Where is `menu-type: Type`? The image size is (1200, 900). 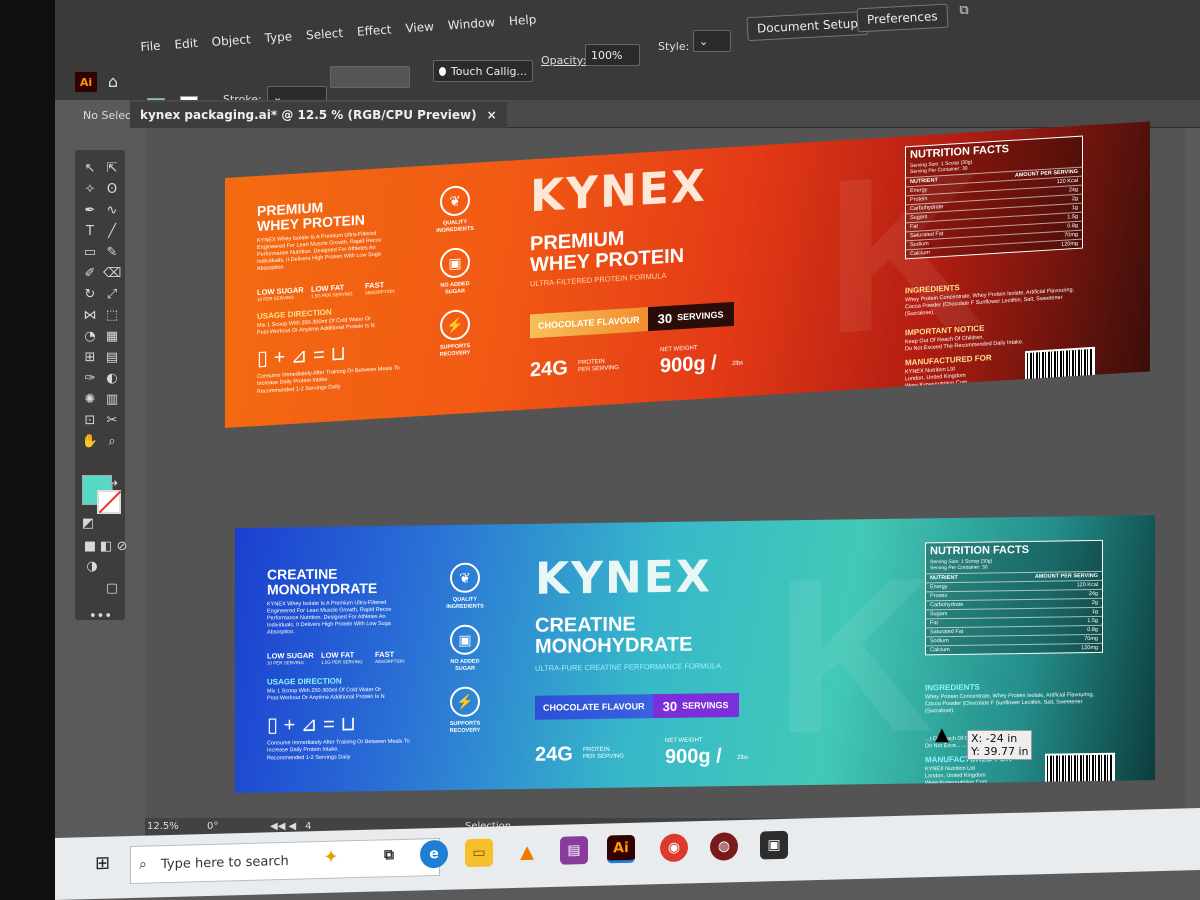
menu-type: Type is located at coordinates (278, 37).